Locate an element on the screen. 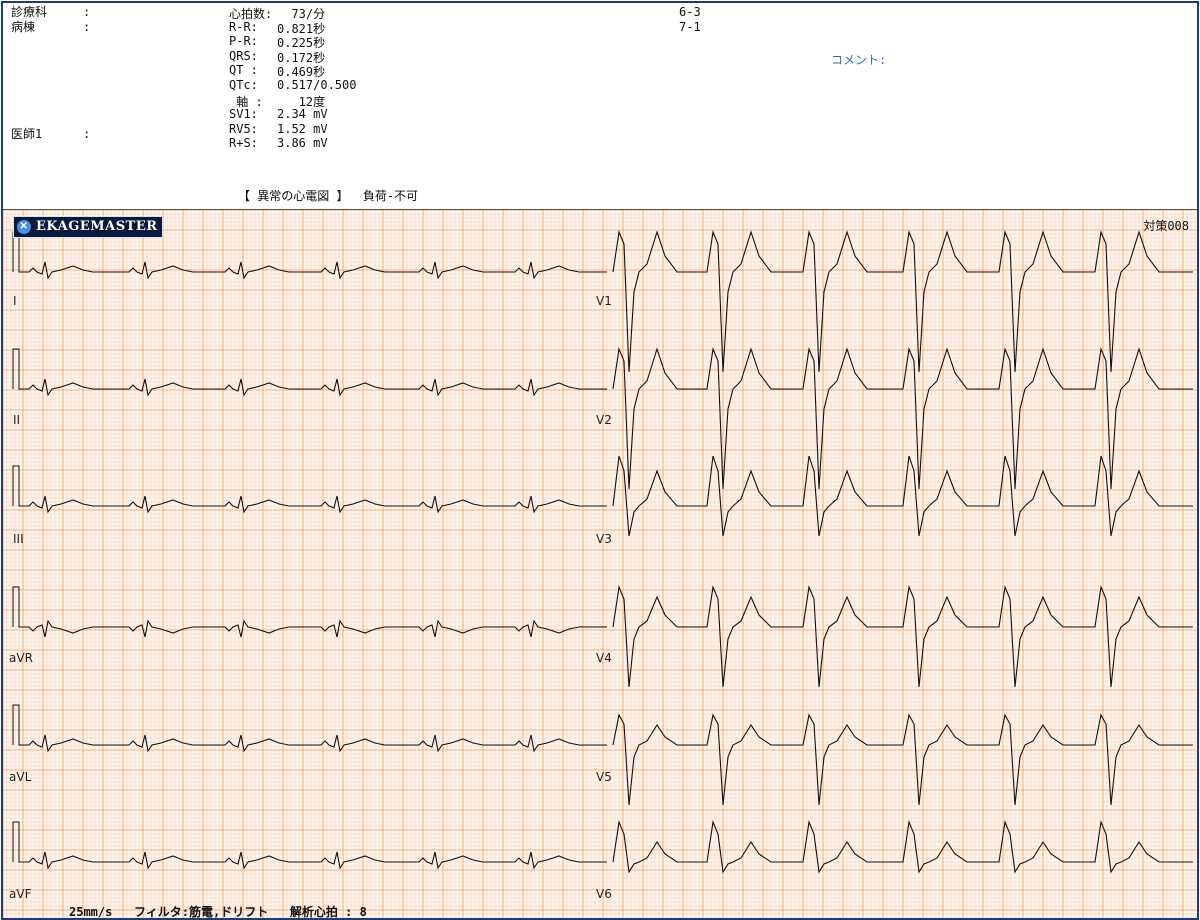 The image size is (1200, 920). measurement-row: QTc: 0.517/0.500 is located at coordinates (329, 85).